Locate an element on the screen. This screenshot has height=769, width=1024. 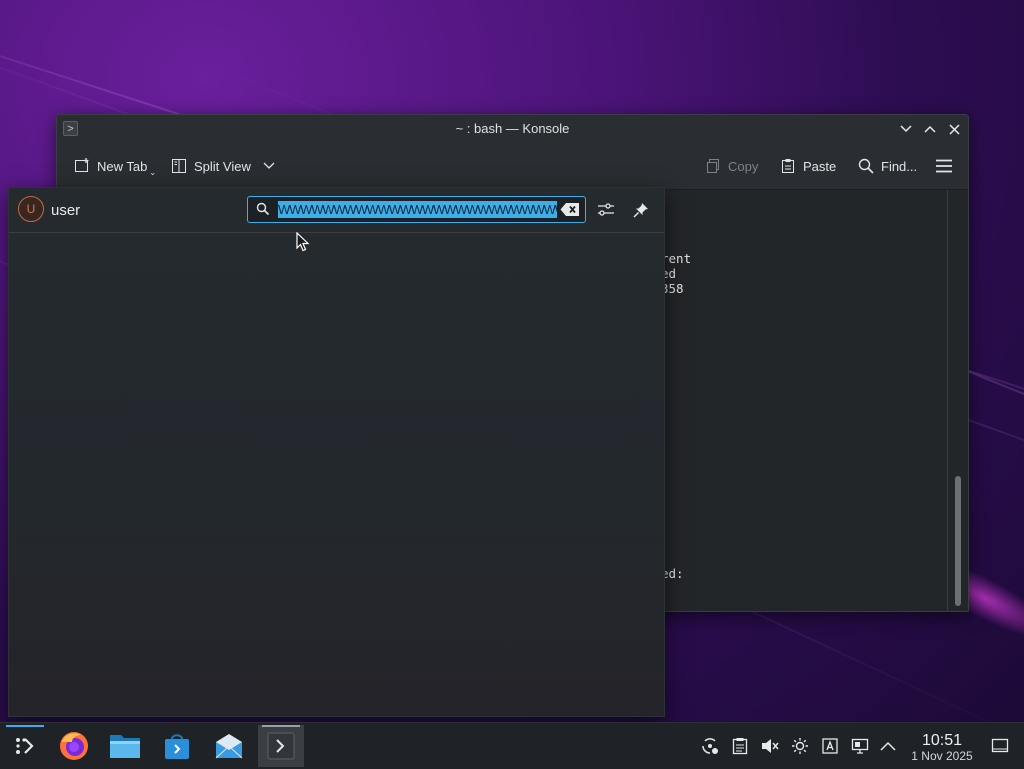
network-icon is located at coordinates (710, 746).